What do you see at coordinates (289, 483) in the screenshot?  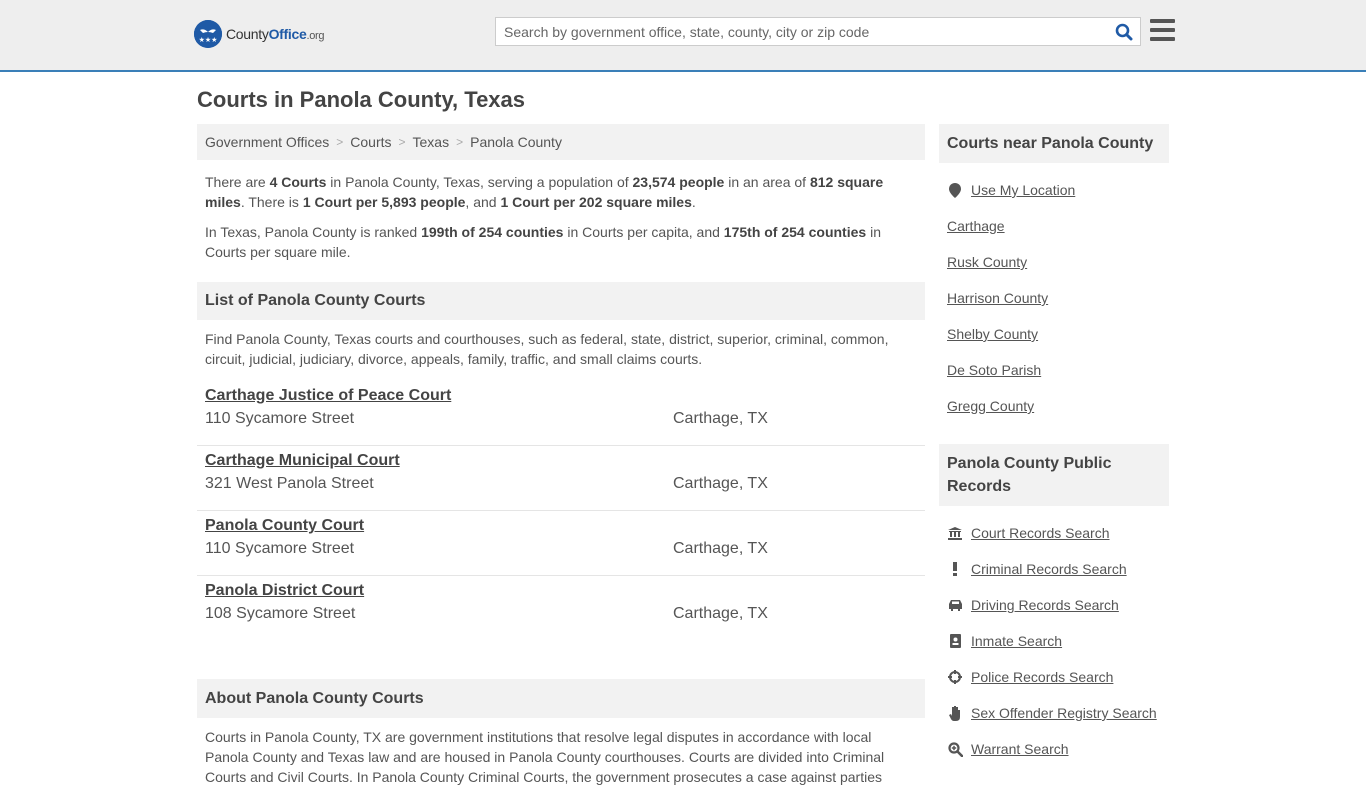 I see `court-address: 321 West Panola Street` at bounding box center [289, 483].